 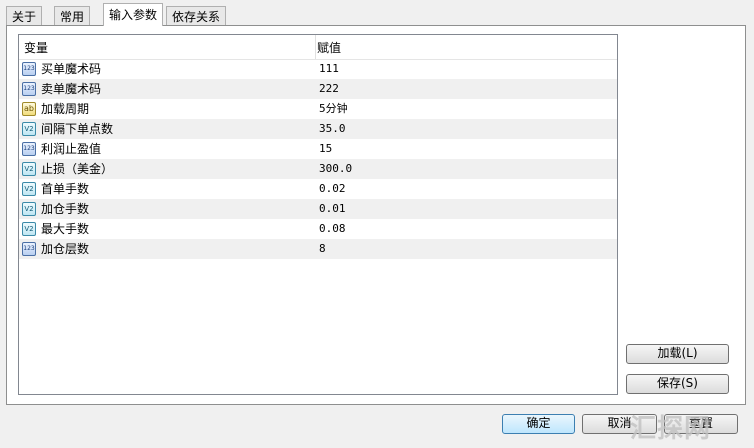 What do you see at coordinates (318, 209) in the screenshot?
I see `table-row: V2 加仓手数 0.01` at bounding box center [318, 209].